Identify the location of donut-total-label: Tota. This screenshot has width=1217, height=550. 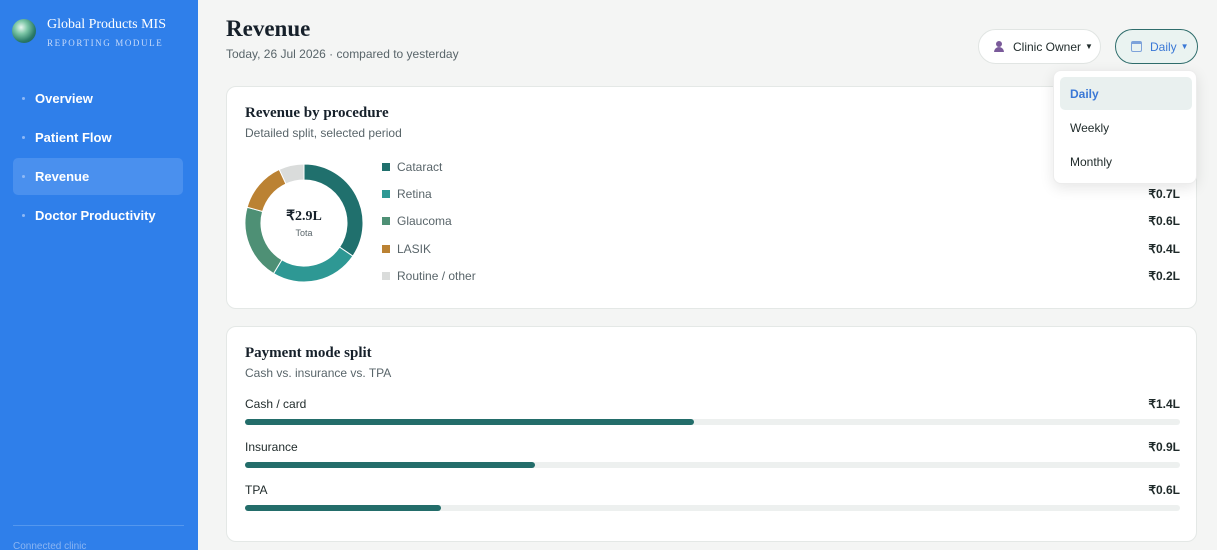
(304, 233).